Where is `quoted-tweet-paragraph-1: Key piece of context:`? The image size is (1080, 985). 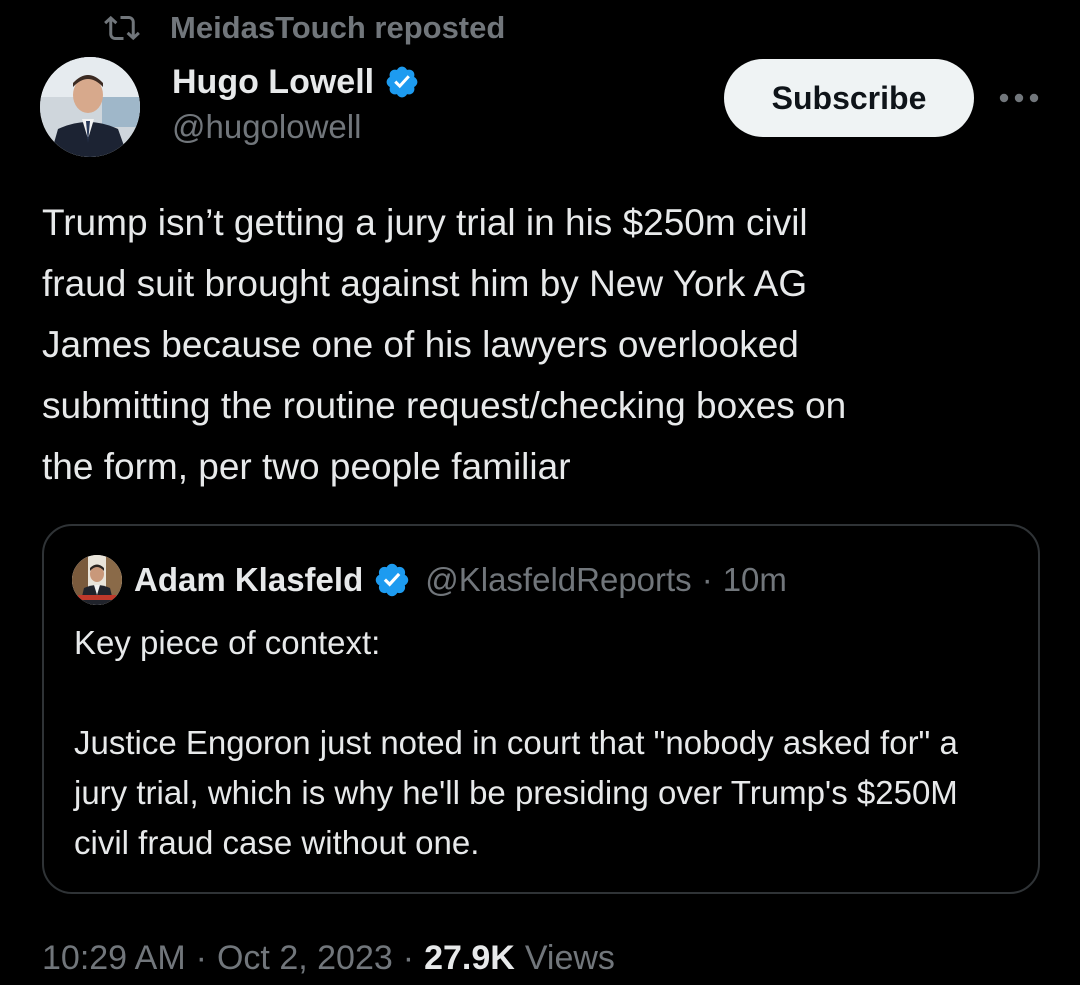 quoted-tweet-paragraph-1: Key piece of context: is located at coordinates (227, 642).